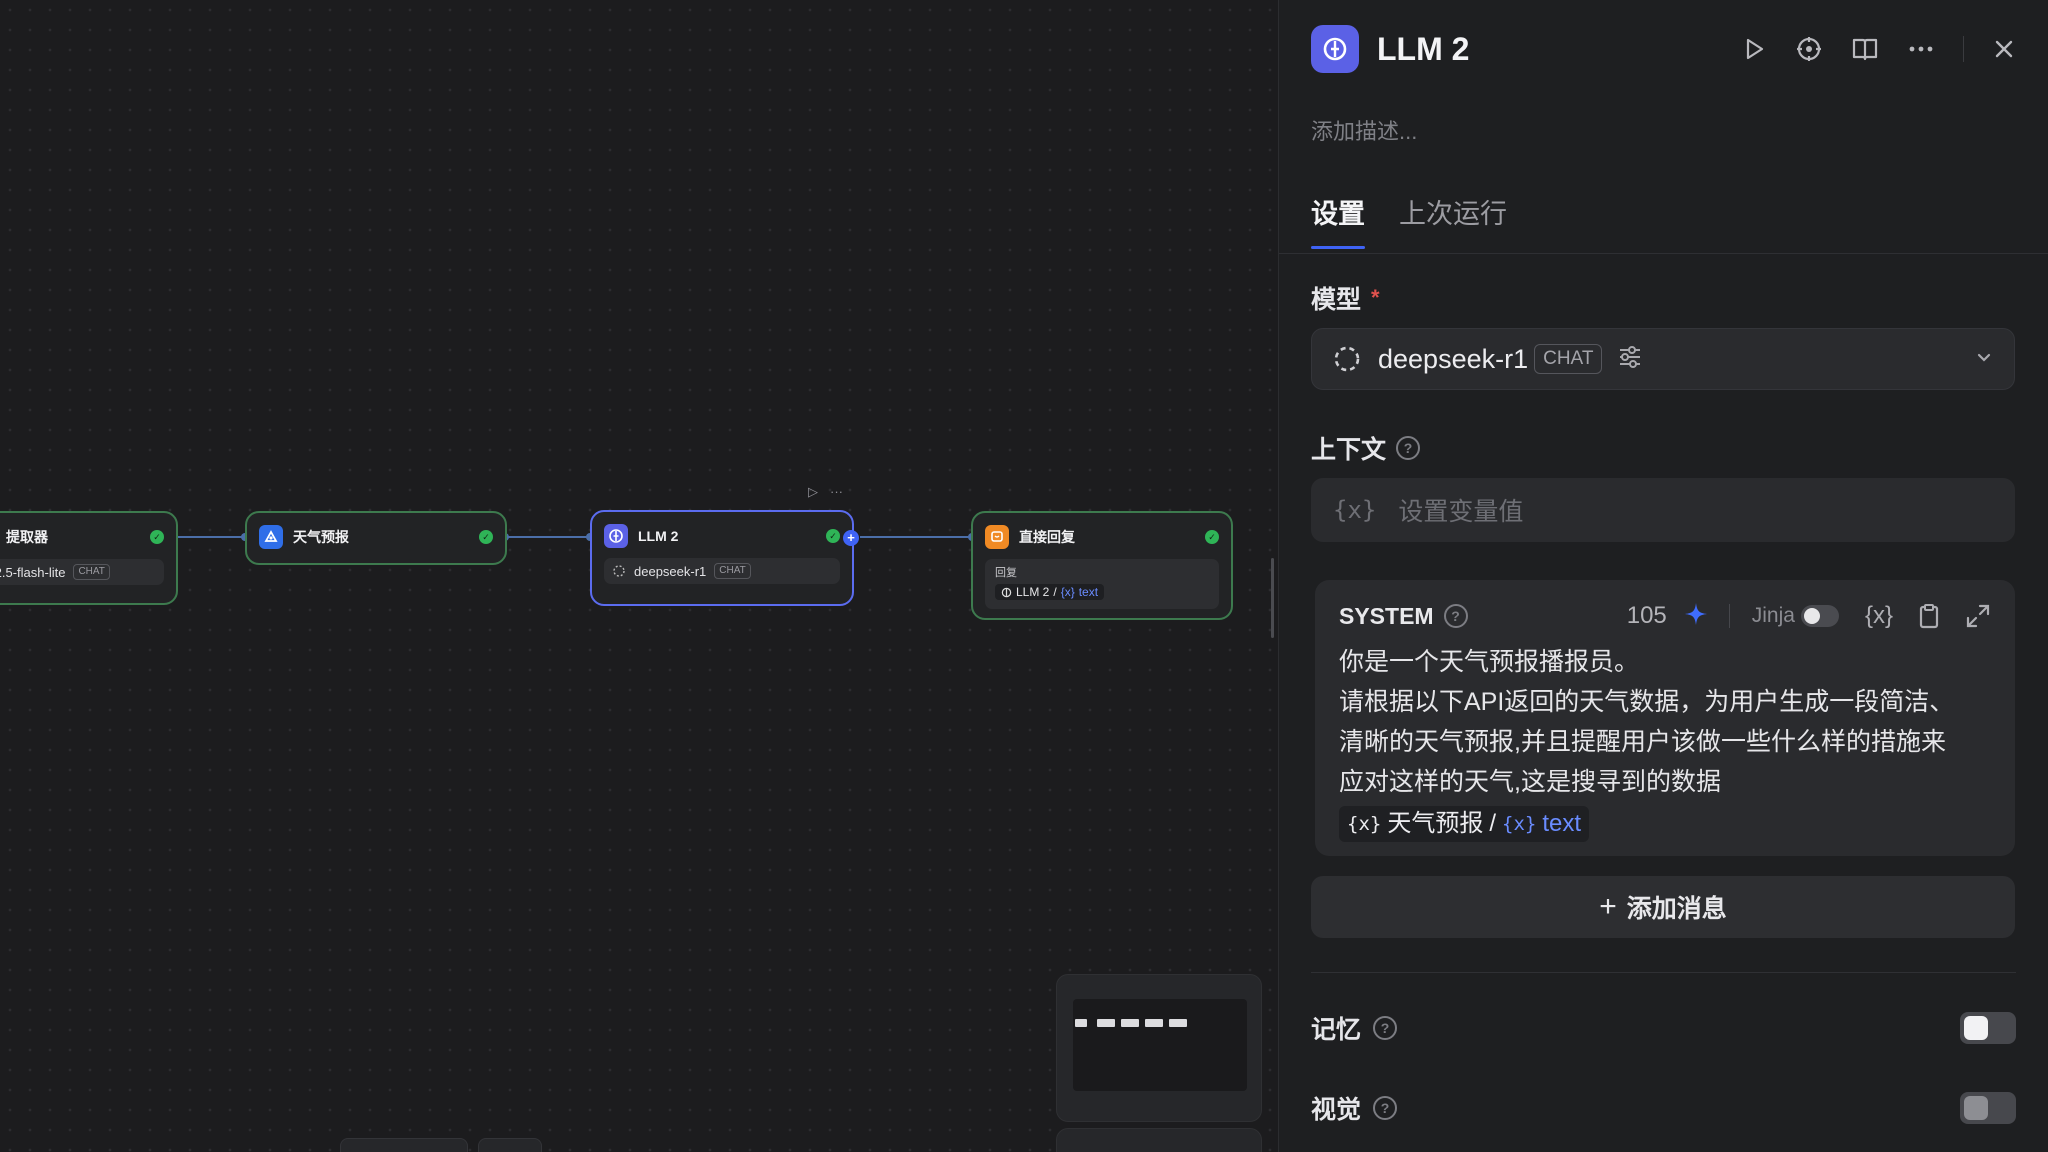 Image resolution: width=2048 pixels, height=1152 pixels. What do you see at coordinates (1630, 359) in the screenshot?
I see `model-params-icon` at bounding box center [1630, 359].